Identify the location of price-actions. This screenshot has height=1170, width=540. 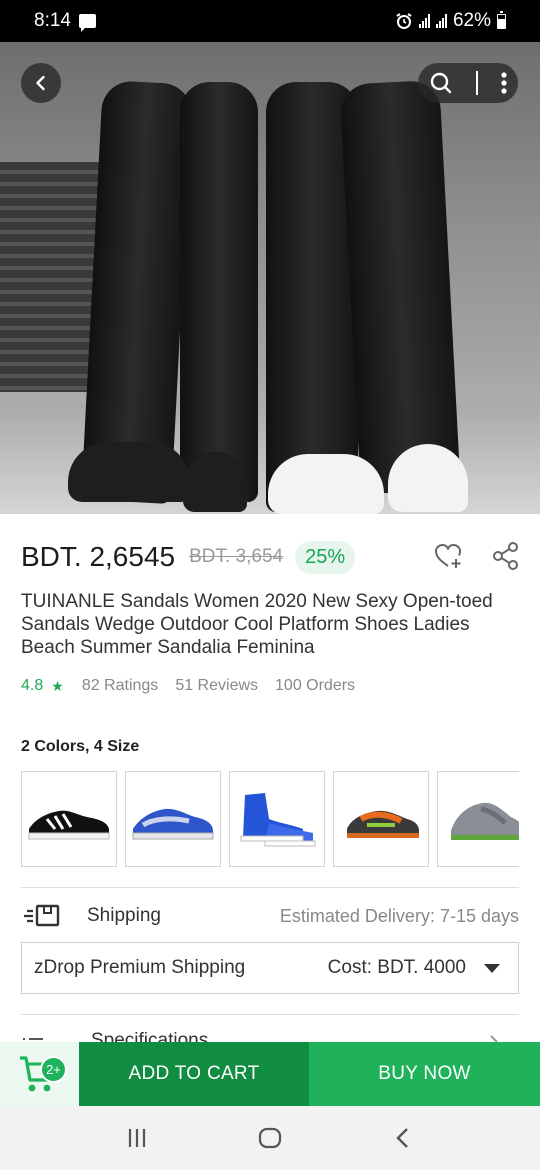
(477, 556).